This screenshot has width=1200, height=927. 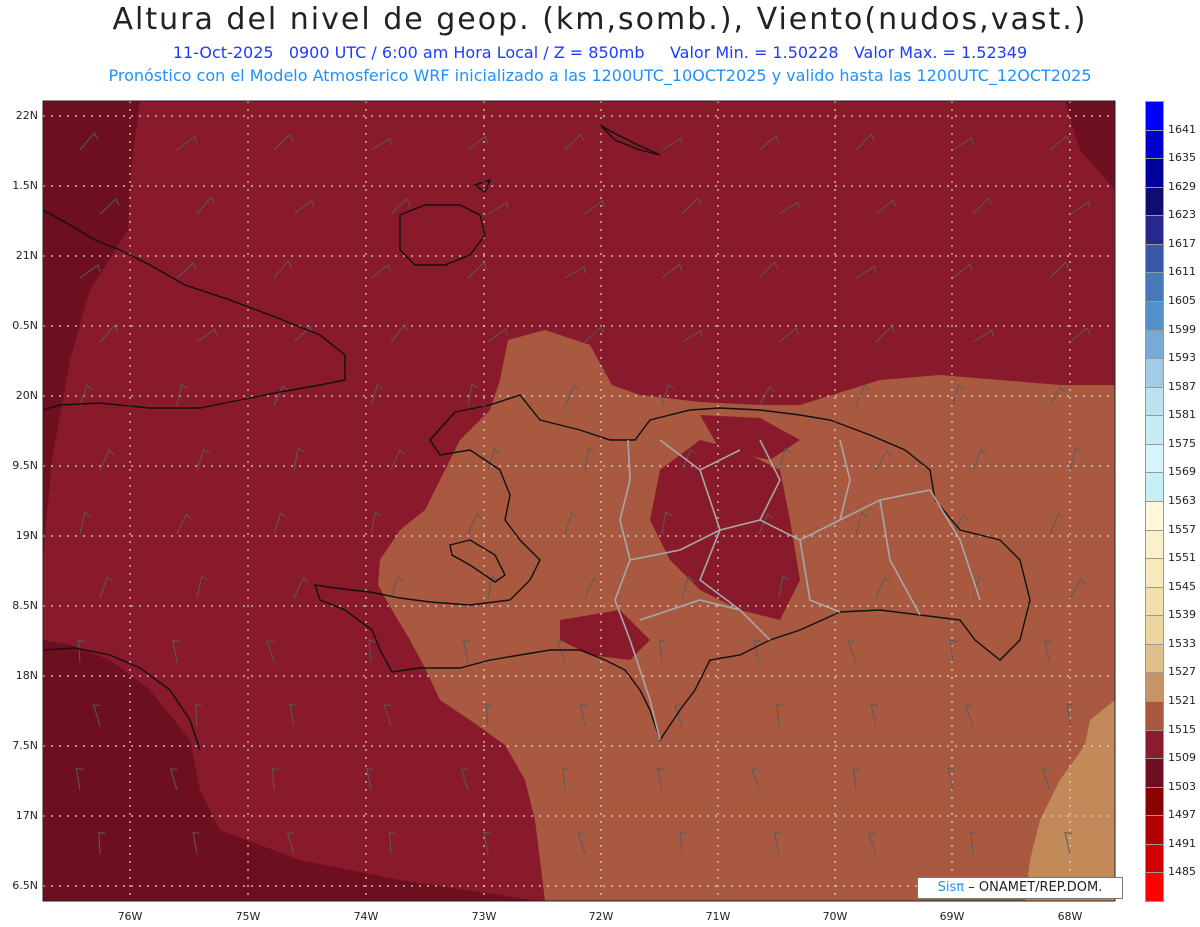 What do you see at coordinates (1182, 358) in the screenshot?
I see `colorbar-label: 1593` at bounding box center [1182, 358].